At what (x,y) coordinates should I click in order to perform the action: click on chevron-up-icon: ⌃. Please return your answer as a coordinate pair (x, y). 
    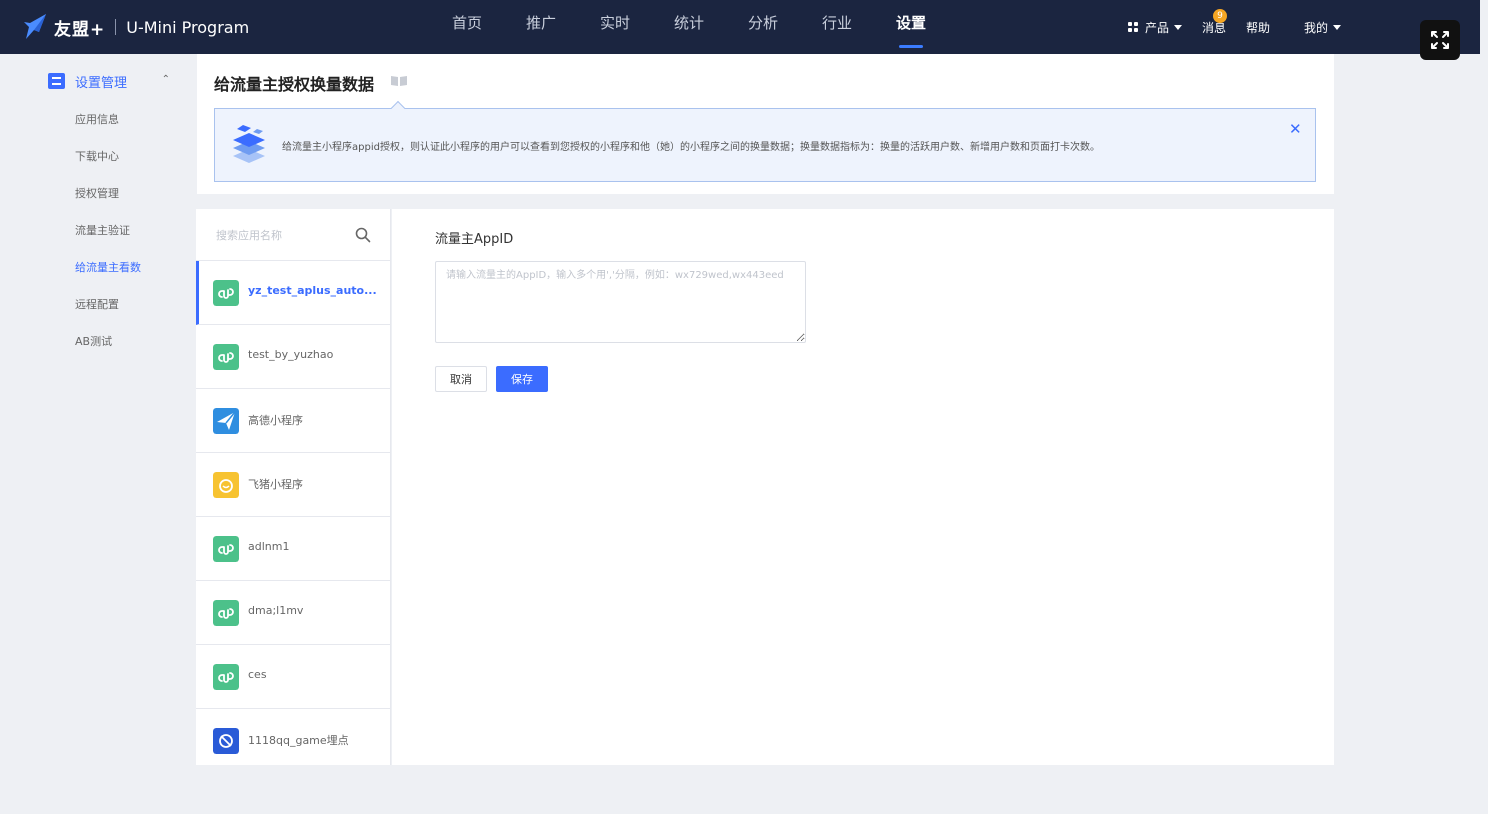
    Looking at the image, I should click on (166, 79).